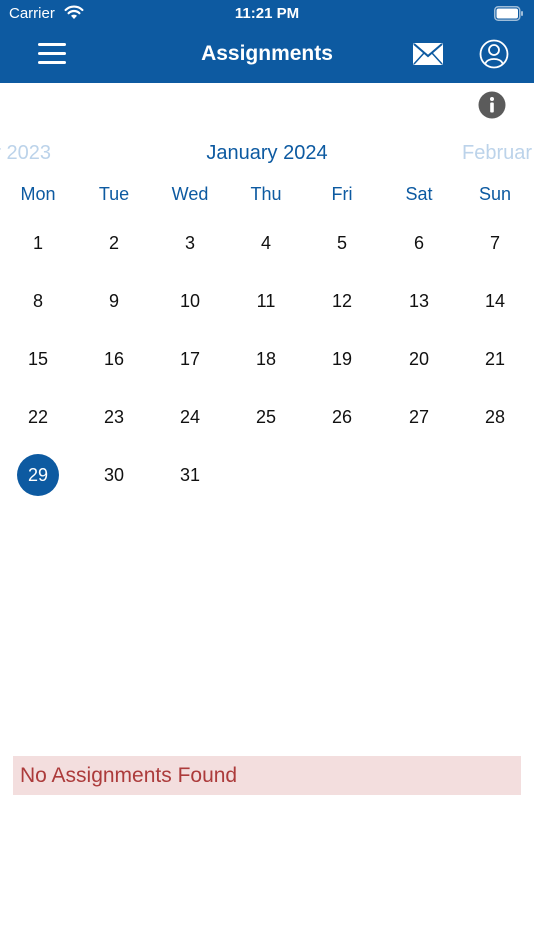 This screenshot has width=534, height=950. Describe the element at coordinates (419, 417) in the screenshot. I see `calendar-day: 27` at that location.